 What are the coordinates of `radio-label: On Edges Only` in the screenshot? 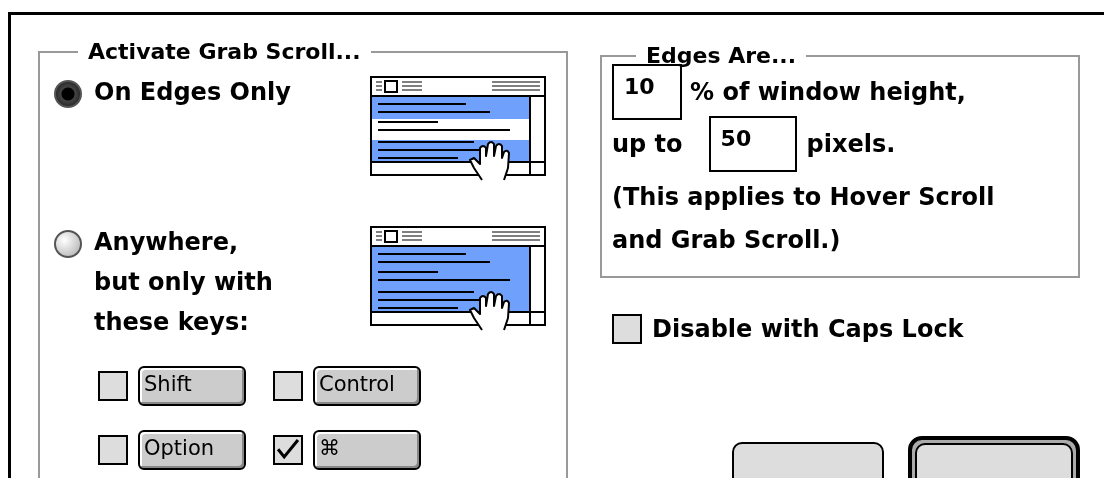 It's located at (192, 92).